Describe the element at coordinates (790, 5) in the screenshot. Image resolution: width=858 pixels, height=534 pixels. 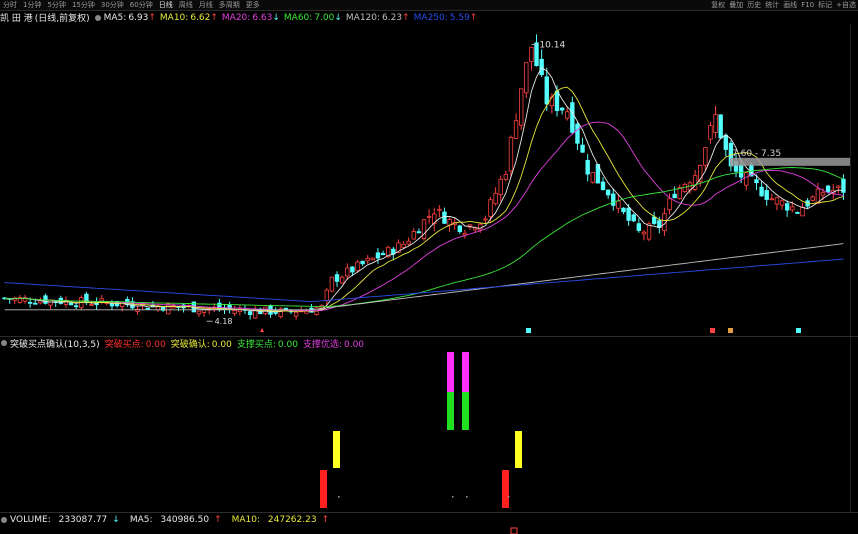
I see `tool-button-4: 画线` at that location.